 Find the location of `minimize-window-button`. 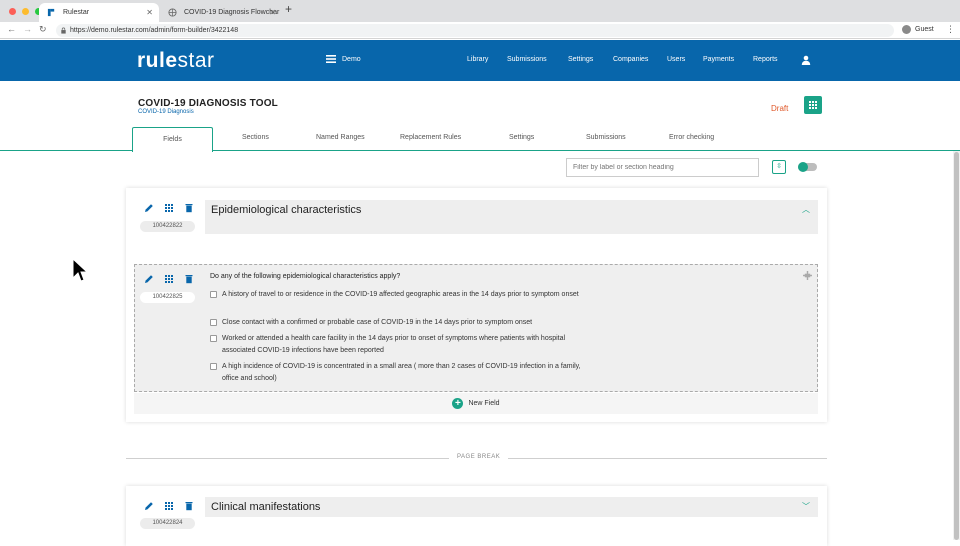

minimize-window-button is located at coordinates (25, 11).